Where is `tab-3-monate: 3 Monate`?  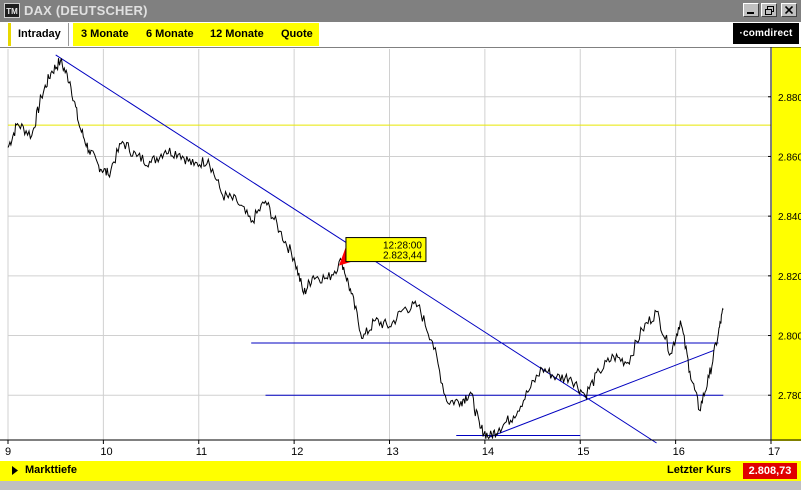
tab-3-monate: 3 Monate is located at coordinates (105, 34).